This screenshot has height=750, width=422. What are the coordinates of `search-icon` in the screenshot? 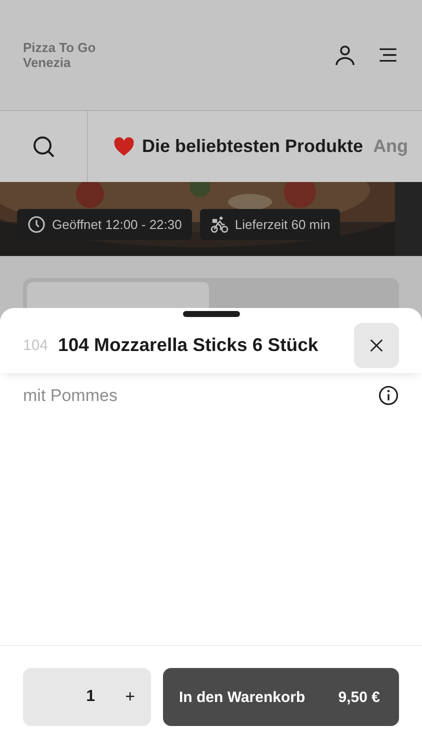 It's located at (44, 146).